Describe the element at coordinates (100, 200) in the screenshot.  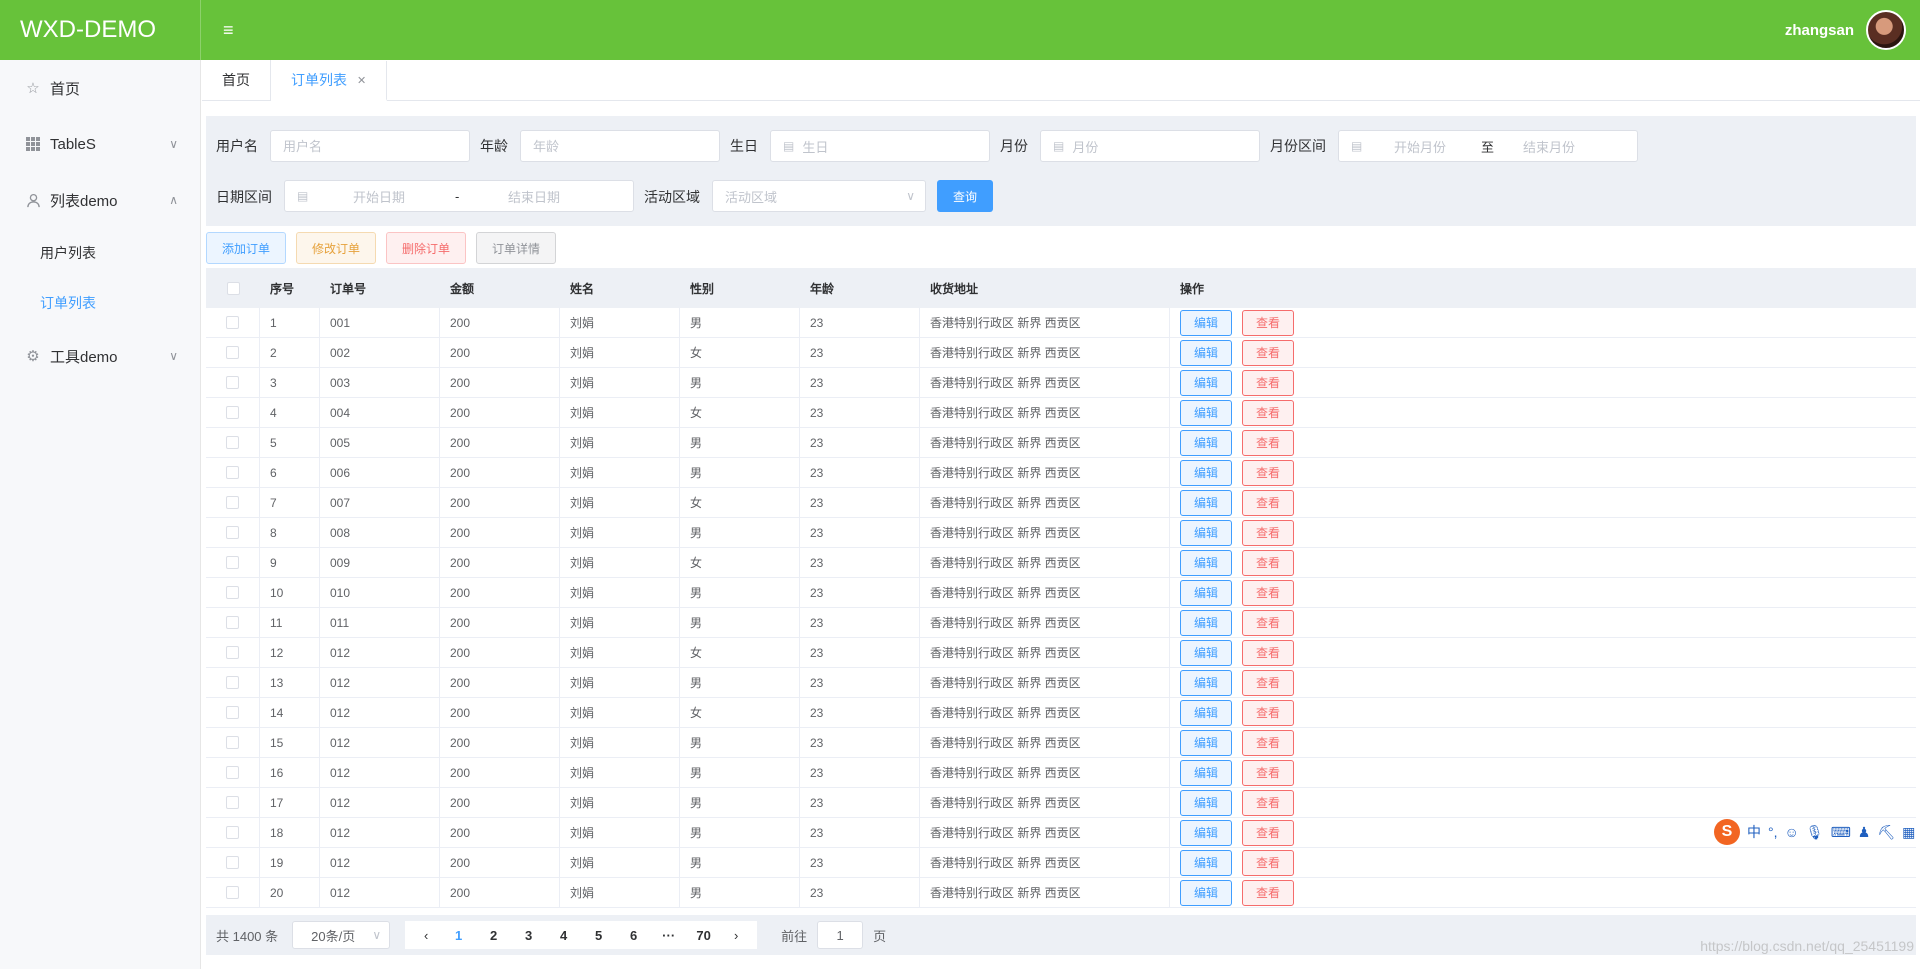
I see `sidebar-item-list-demo: 列表demo ∧` at that location.